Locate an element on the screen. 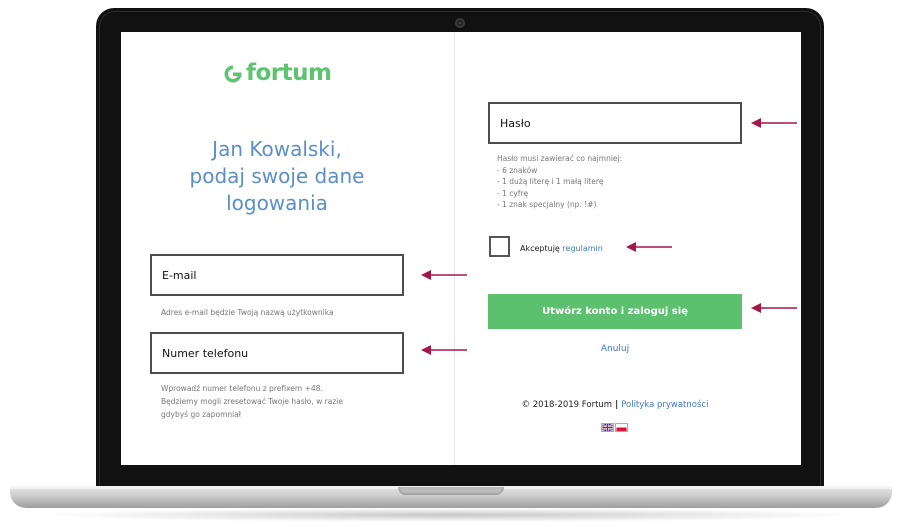  create-account-button: Utwórz konto i zaloguj się is located at coordinates (615, 311).